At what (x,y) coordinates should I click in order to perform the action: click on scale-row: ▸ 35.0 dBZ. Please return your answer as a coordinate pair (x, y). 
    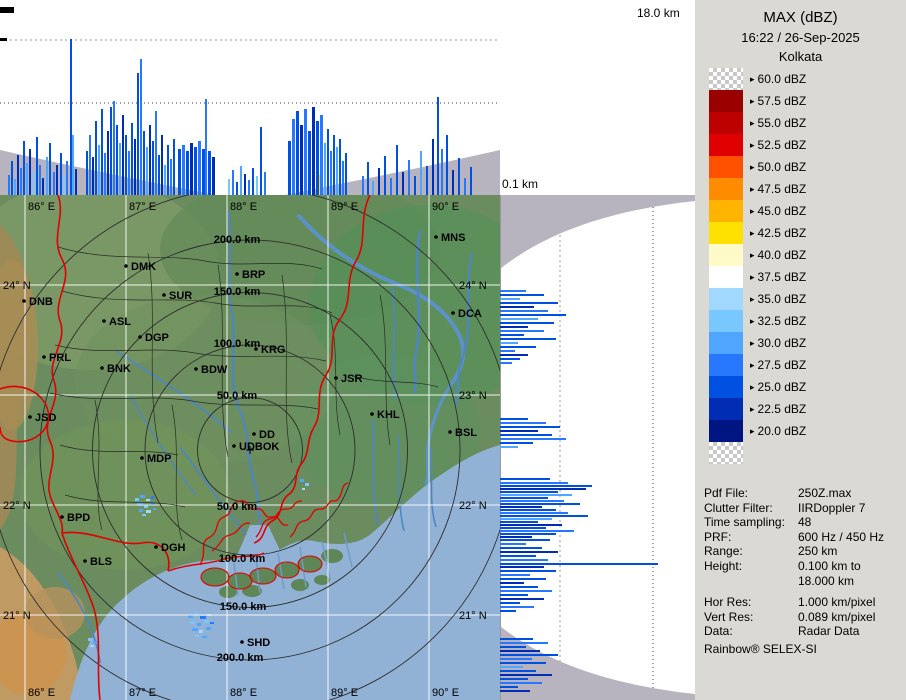
    Looking at the image, I should click on (757, 299).